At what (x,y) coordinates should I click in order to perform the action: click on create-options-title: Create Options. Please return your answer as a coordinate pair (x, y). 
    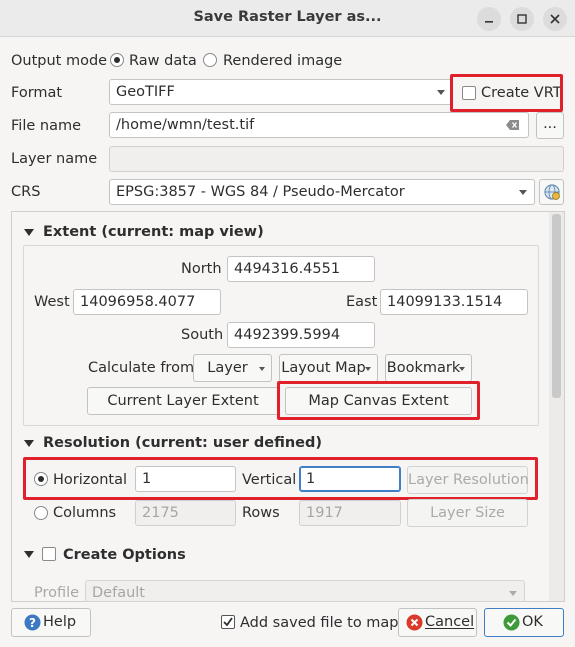
    Looking at the image, I should click on (124, 555).